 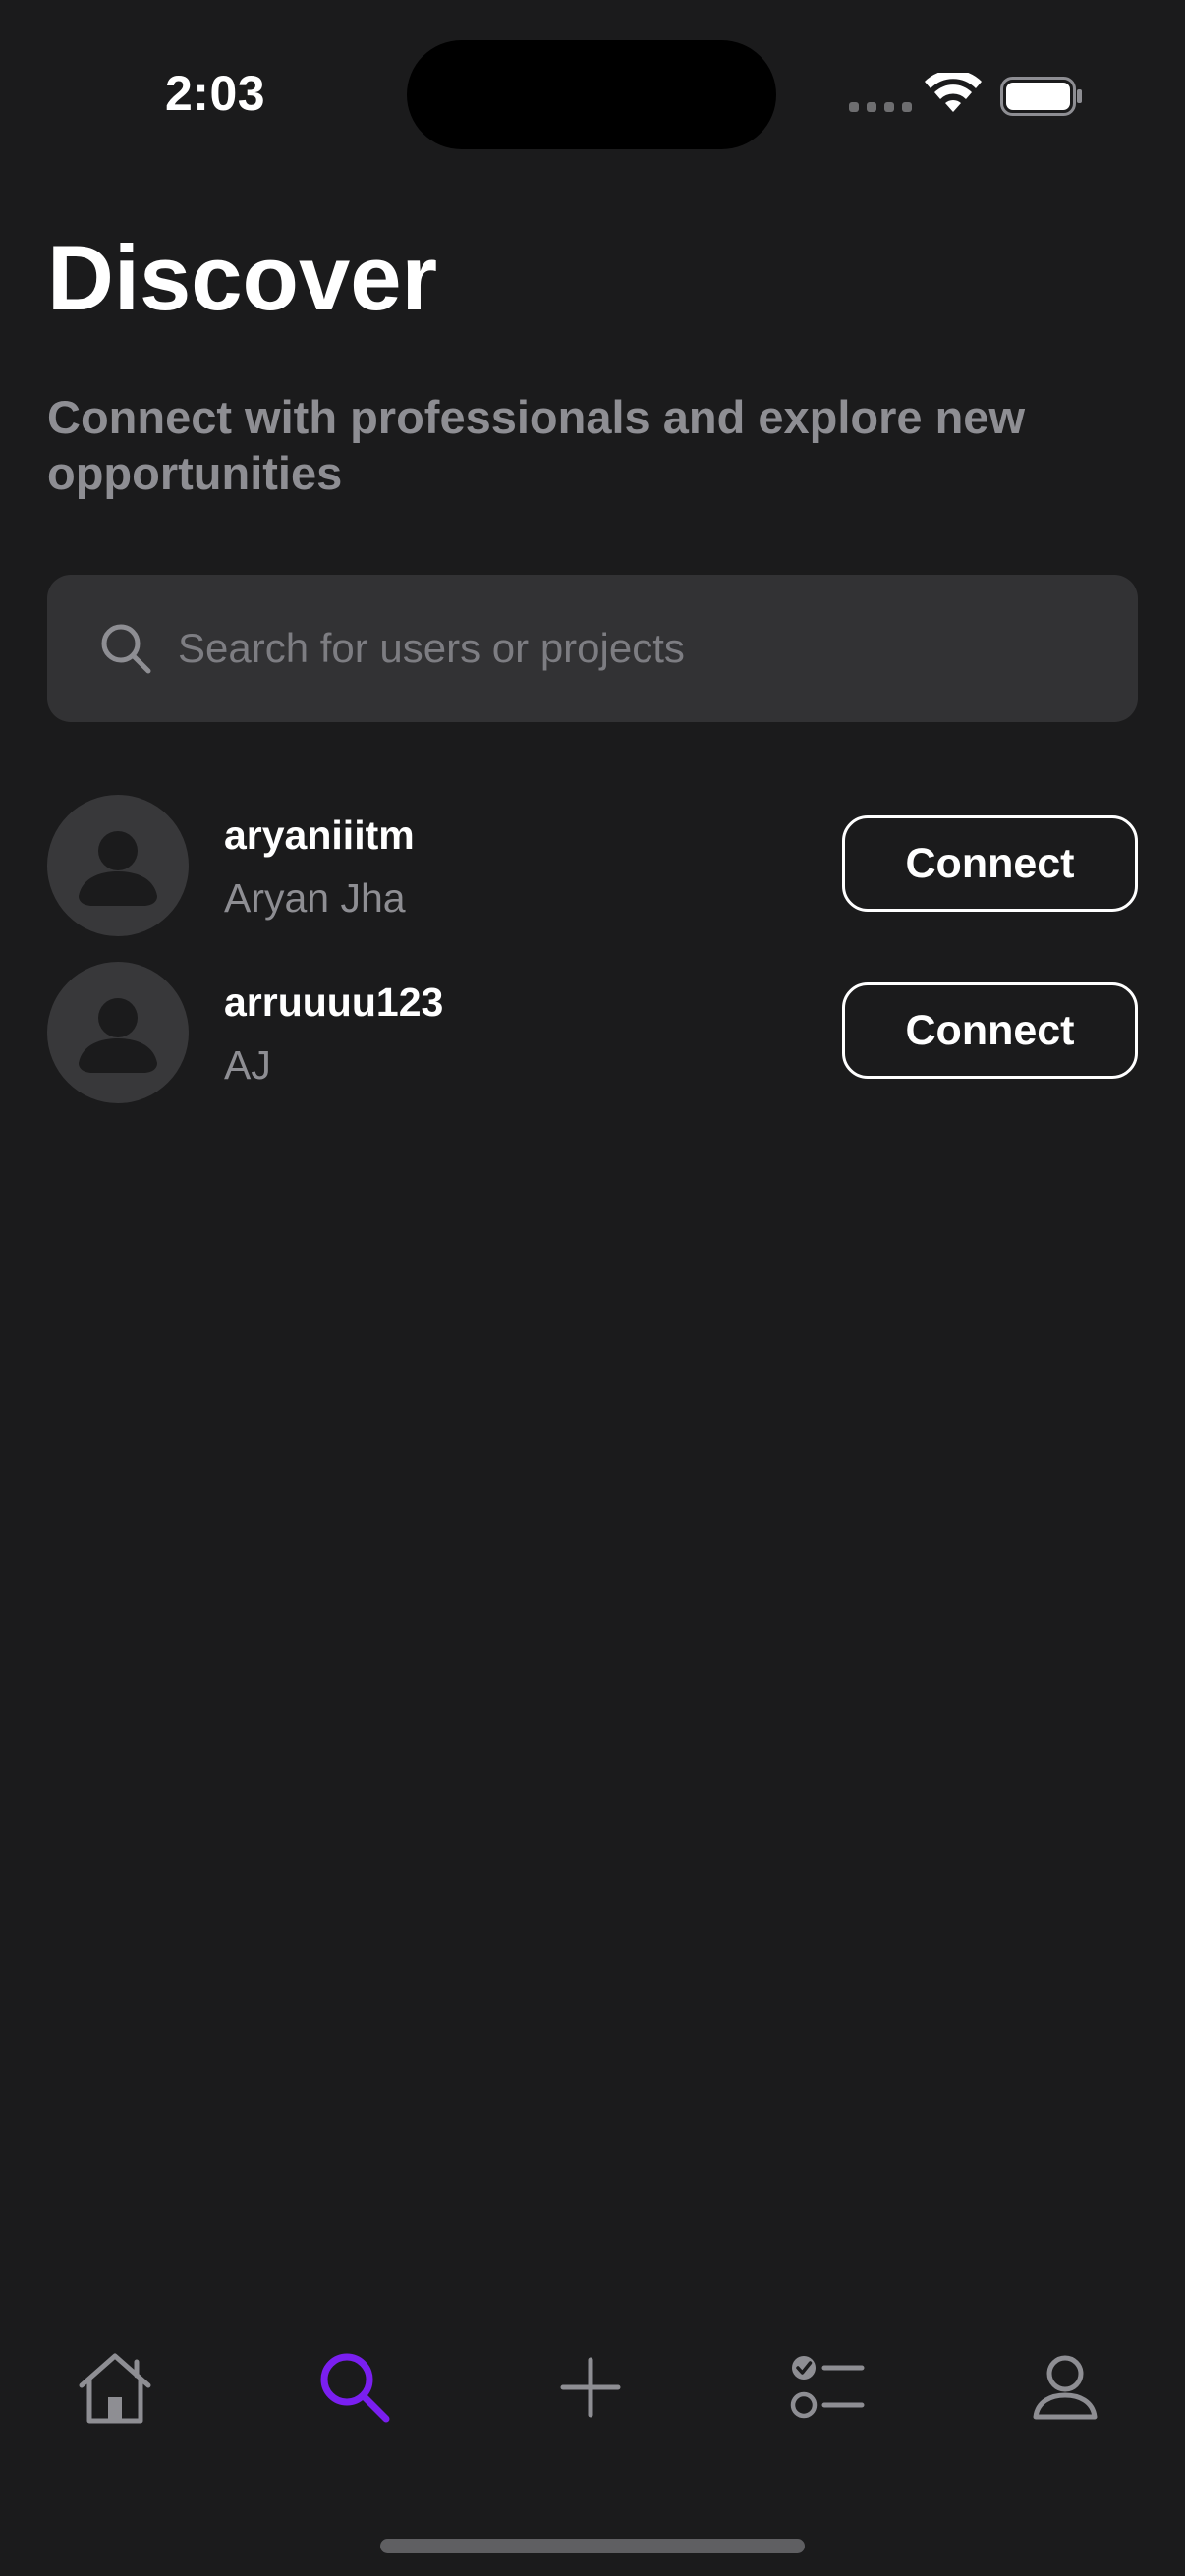 I want to click on search-input, so click(x=645, y=648).